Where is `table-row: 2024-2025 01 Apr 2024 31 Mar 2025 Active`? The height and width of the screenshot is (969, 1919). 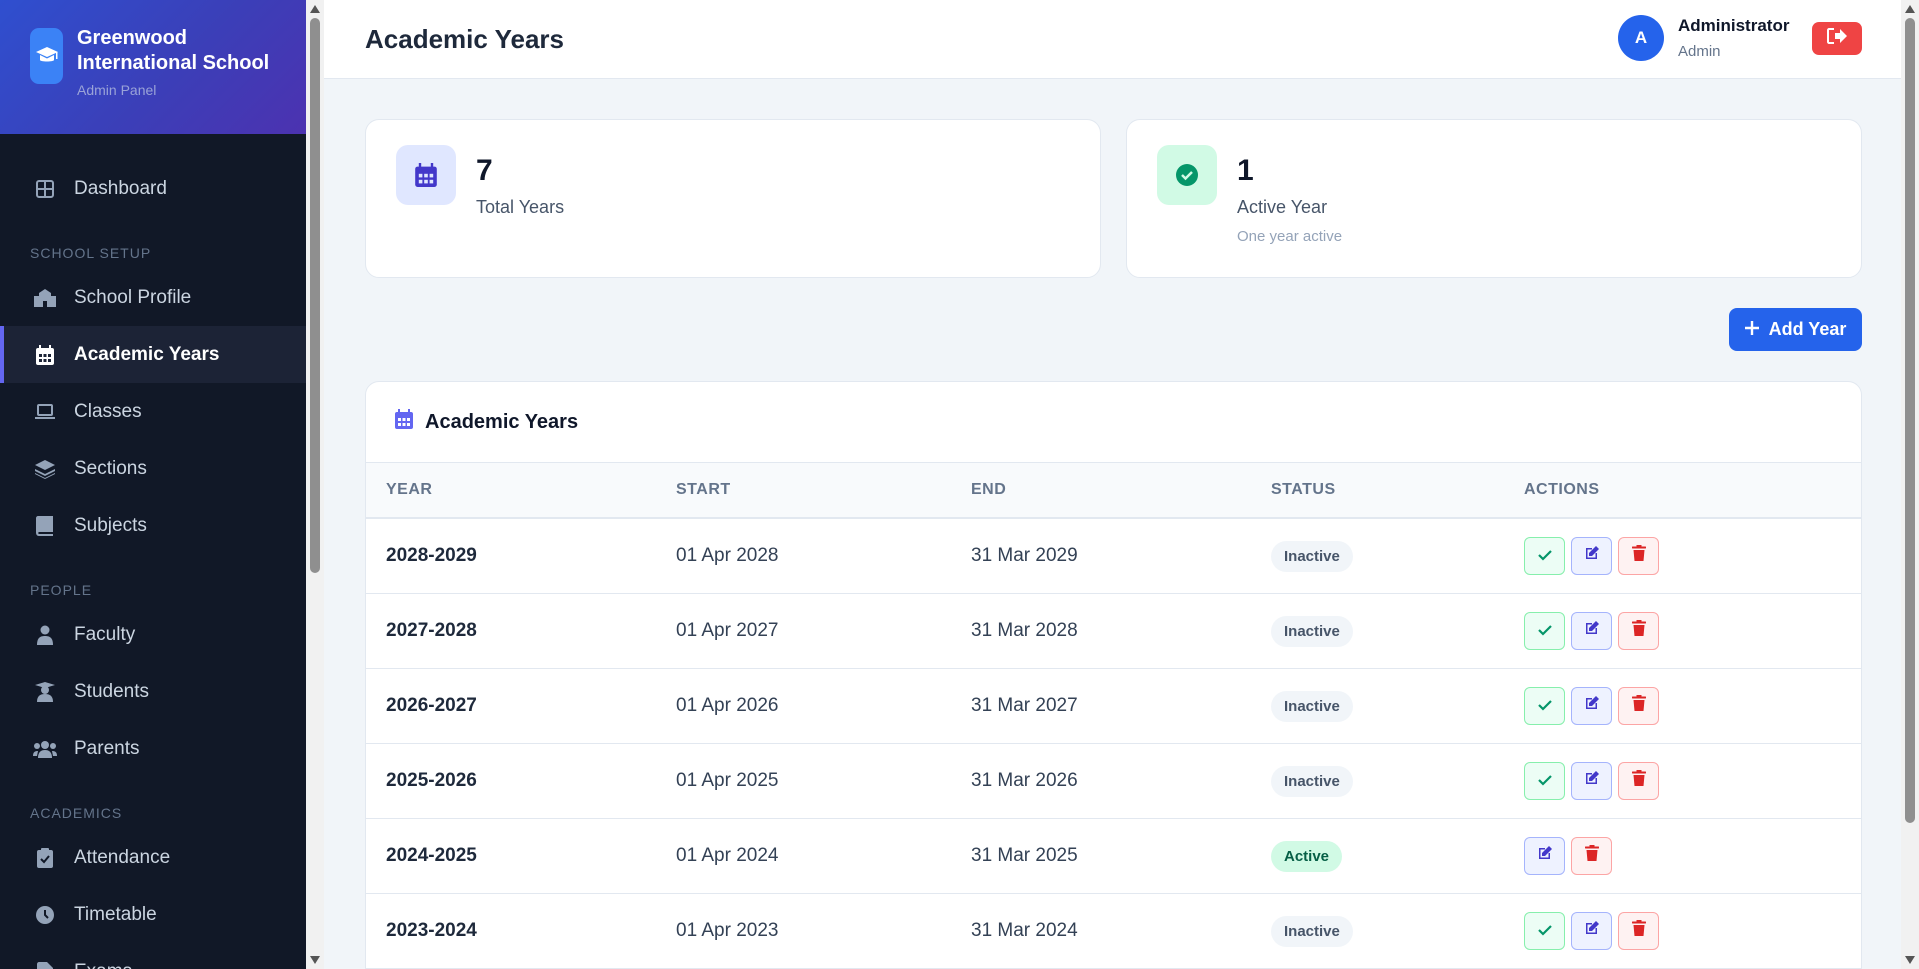
table-row: 2024-2025 01 Apr 2024 31 Mar 2025 Active is located at coordinates (1113, 856).